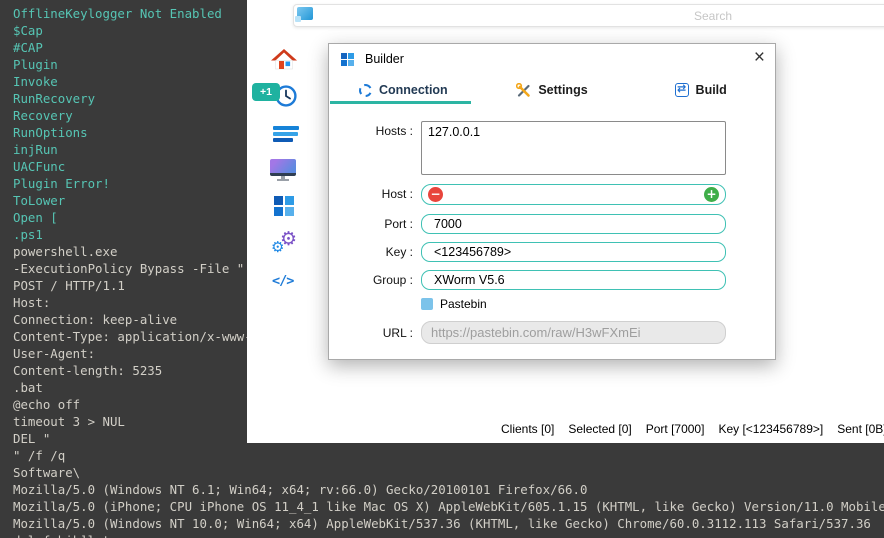 This screenshot has height=538, width=884. Describe the element at coordinates (384, 59) in the screenshot. I see `dialog-title: Builder` at that location.